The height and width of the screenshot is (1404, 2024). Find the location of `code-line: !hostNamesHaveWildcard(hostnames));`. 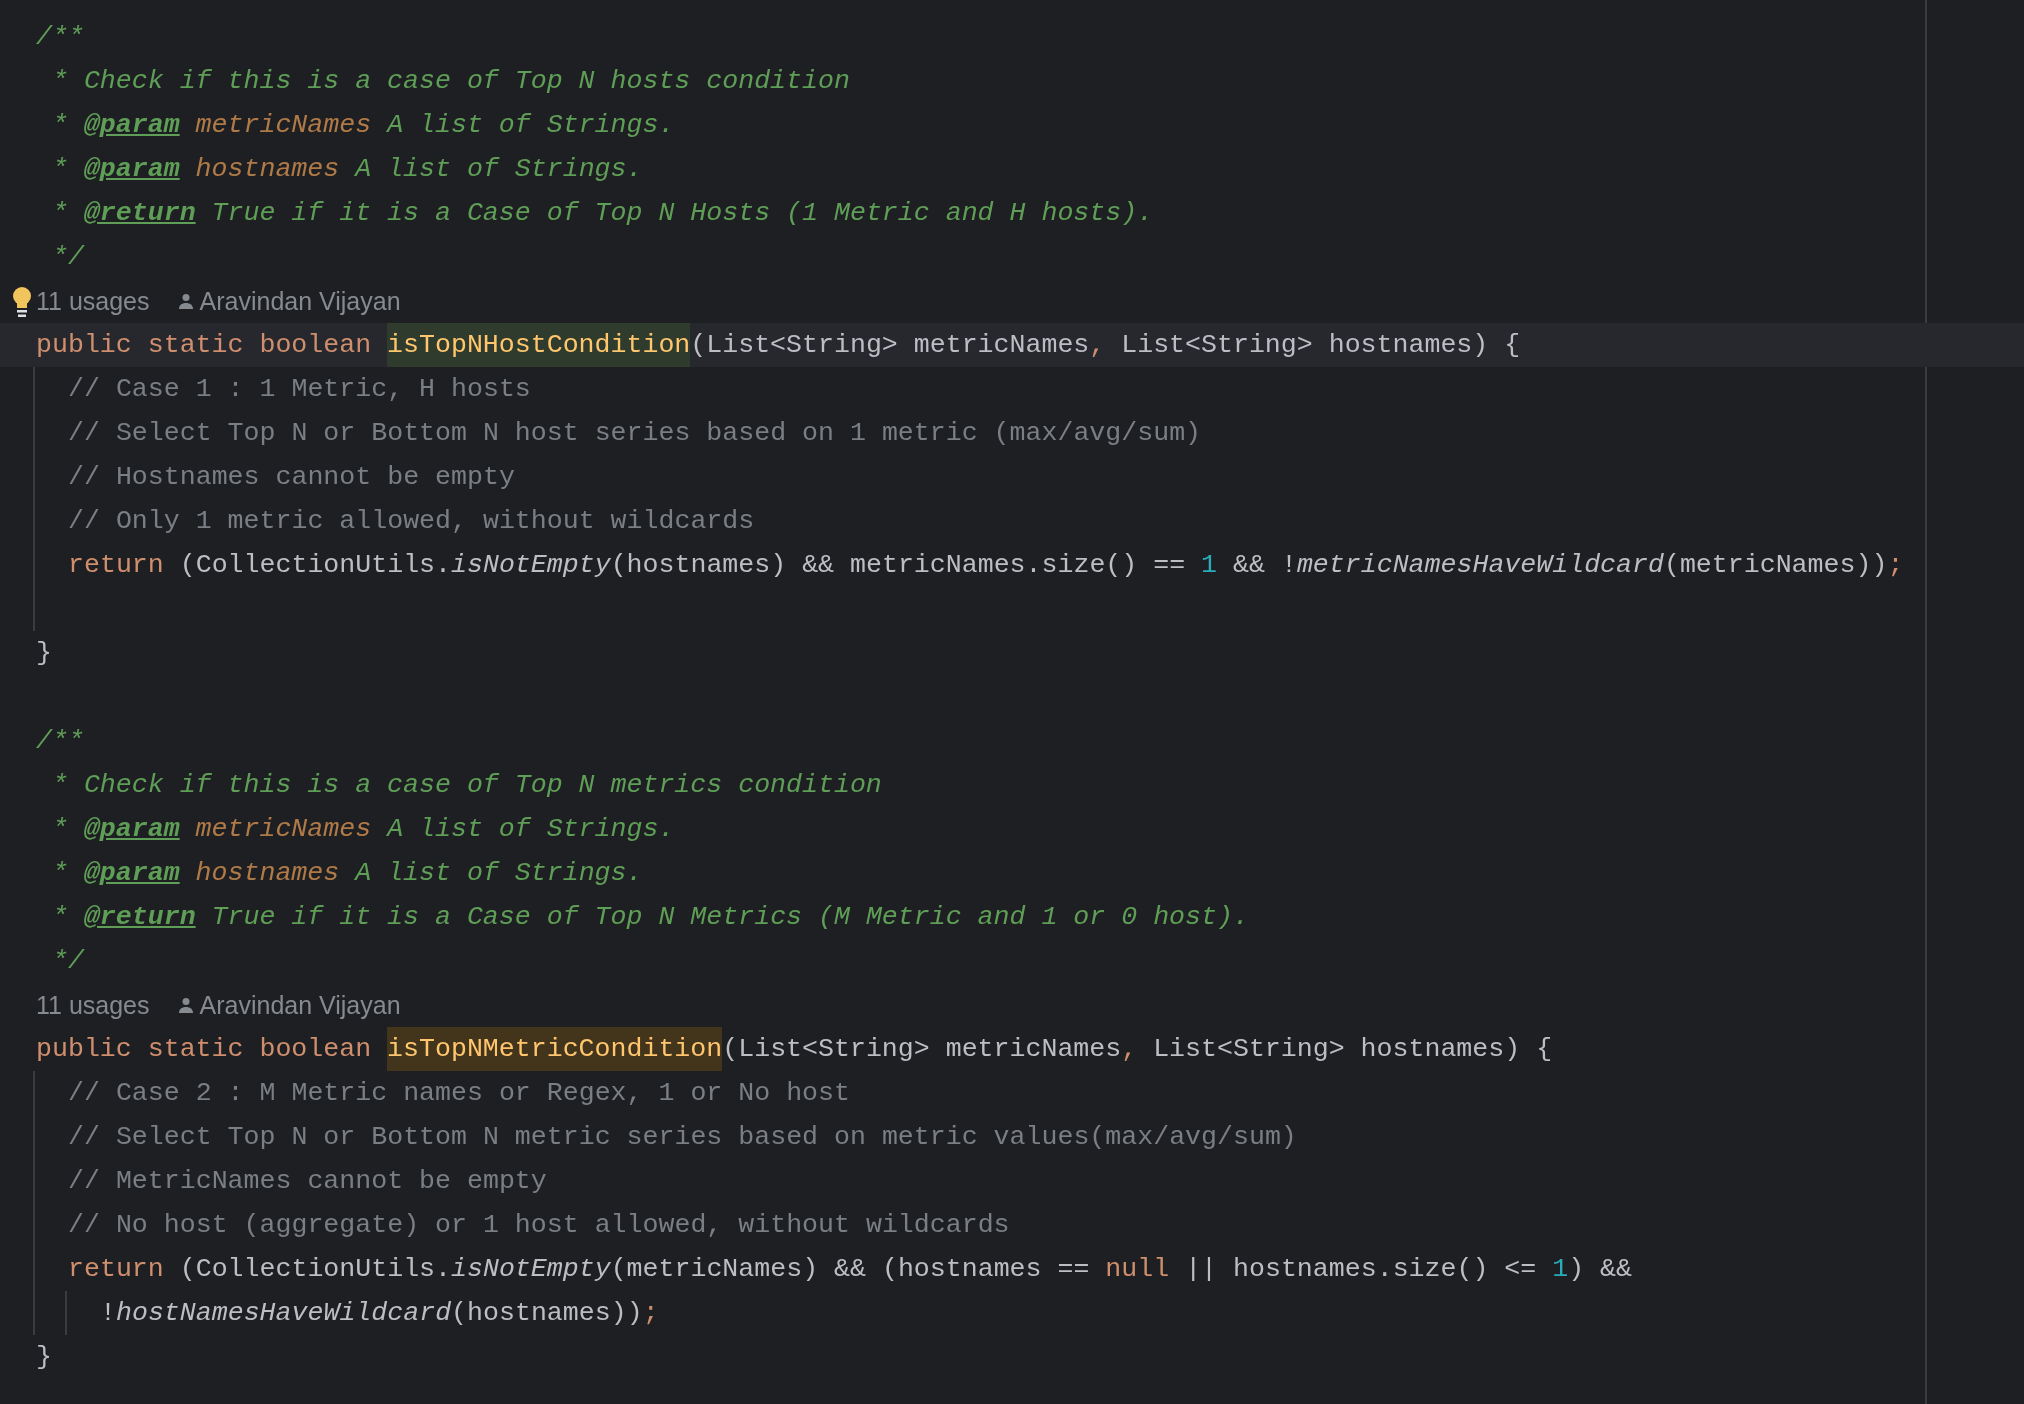

code-line: !hostNamesHaveWildcard(hostnames)); is located at coordinates (379, 1313).